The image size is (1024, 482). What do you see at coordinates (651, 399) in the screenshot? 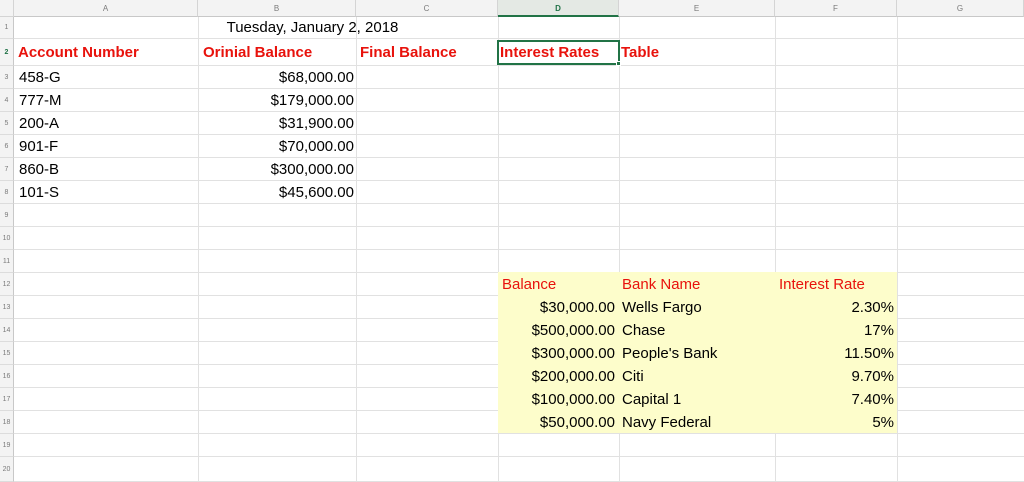
I see `rates-bank-cell: Capital 1` at bounding box center [651, 399].